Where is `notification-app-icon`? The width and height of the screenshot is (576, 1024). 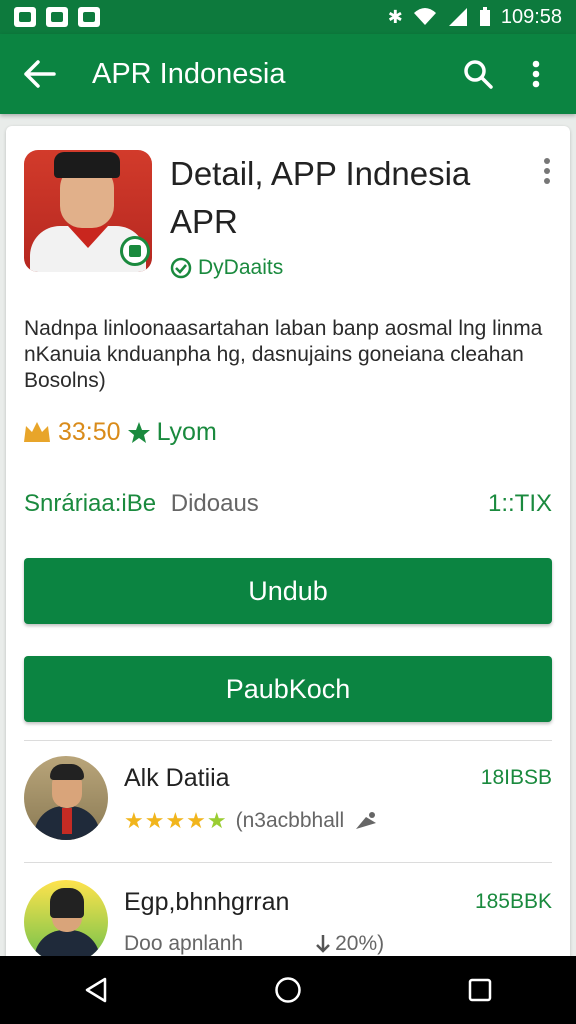
notification-app-icon is located at coordinates (57, 17).